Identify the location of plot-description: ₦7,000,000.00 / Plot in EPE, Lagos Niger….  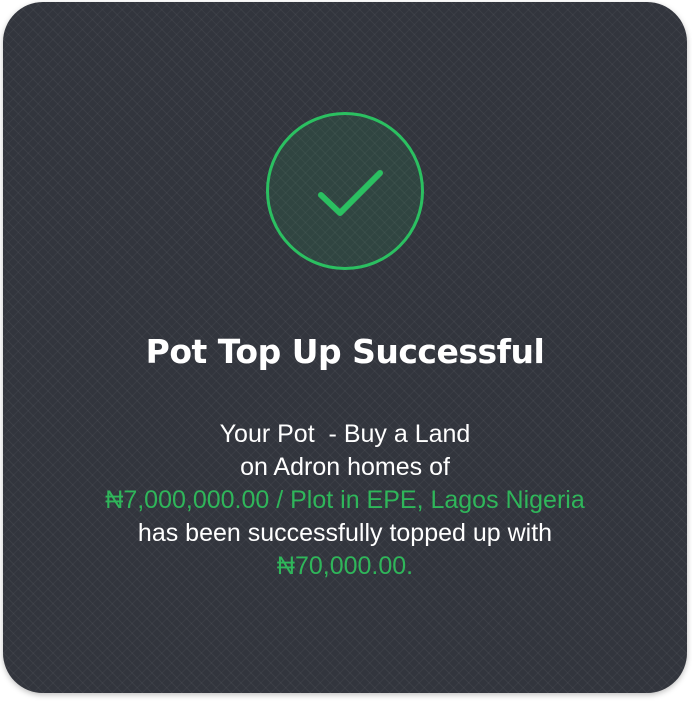
(345, 500).